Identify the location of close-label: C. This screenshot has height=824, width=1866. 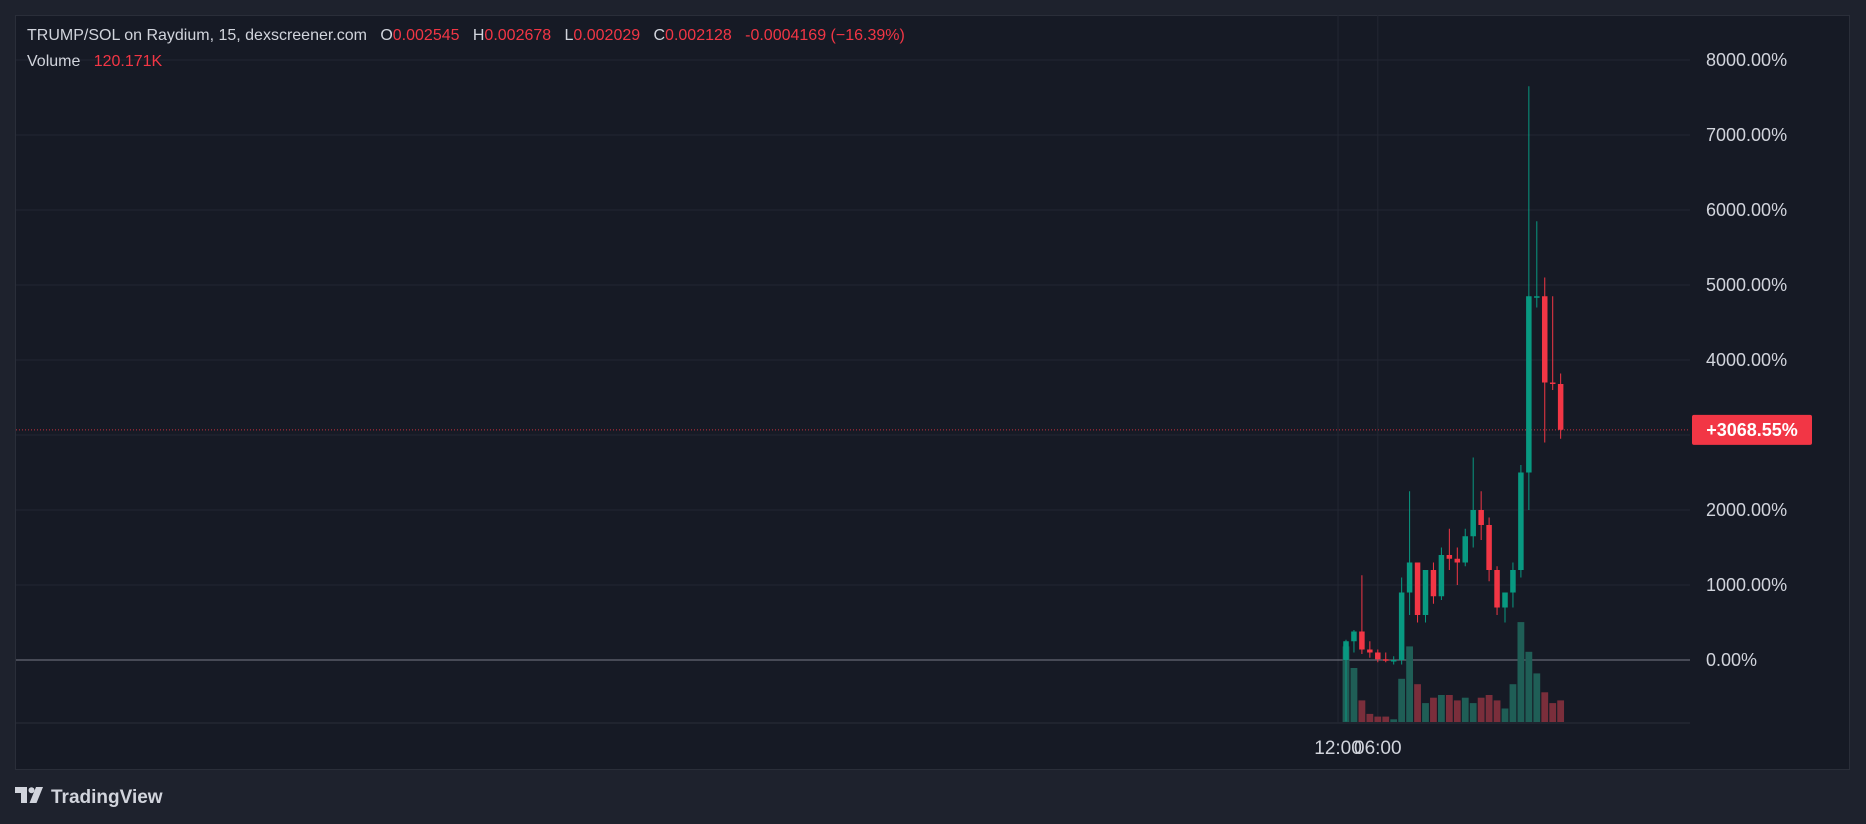
(659, 35).